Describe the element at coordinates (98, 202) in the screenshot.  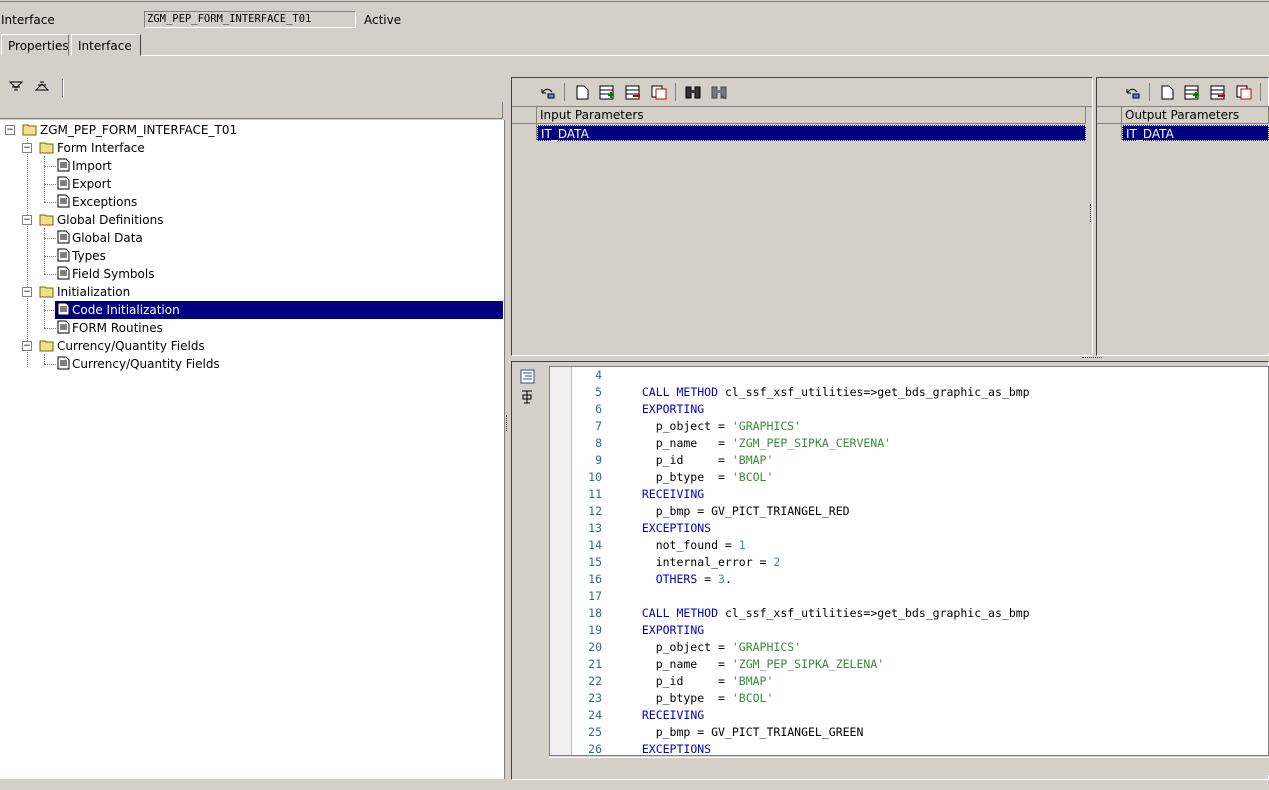
I see `tree-node-exceptions: Exceptions` at that location.